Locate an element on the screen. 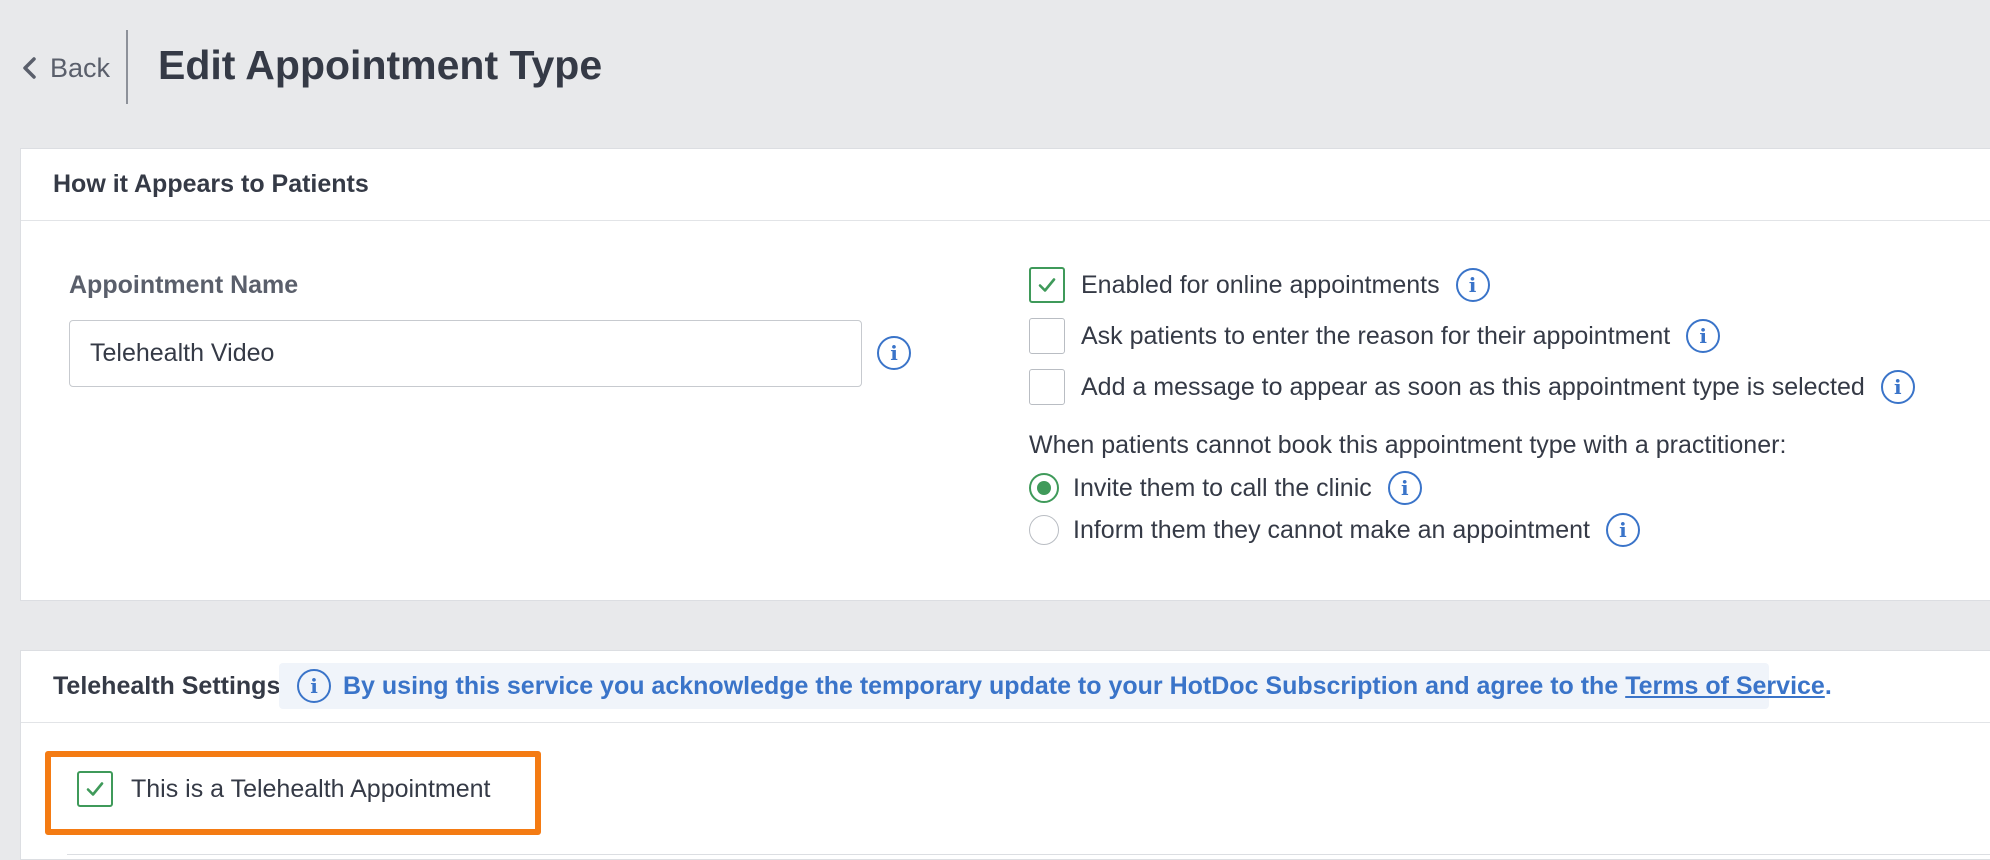  call-clinic-radio is located at coordinates (1044, 488).